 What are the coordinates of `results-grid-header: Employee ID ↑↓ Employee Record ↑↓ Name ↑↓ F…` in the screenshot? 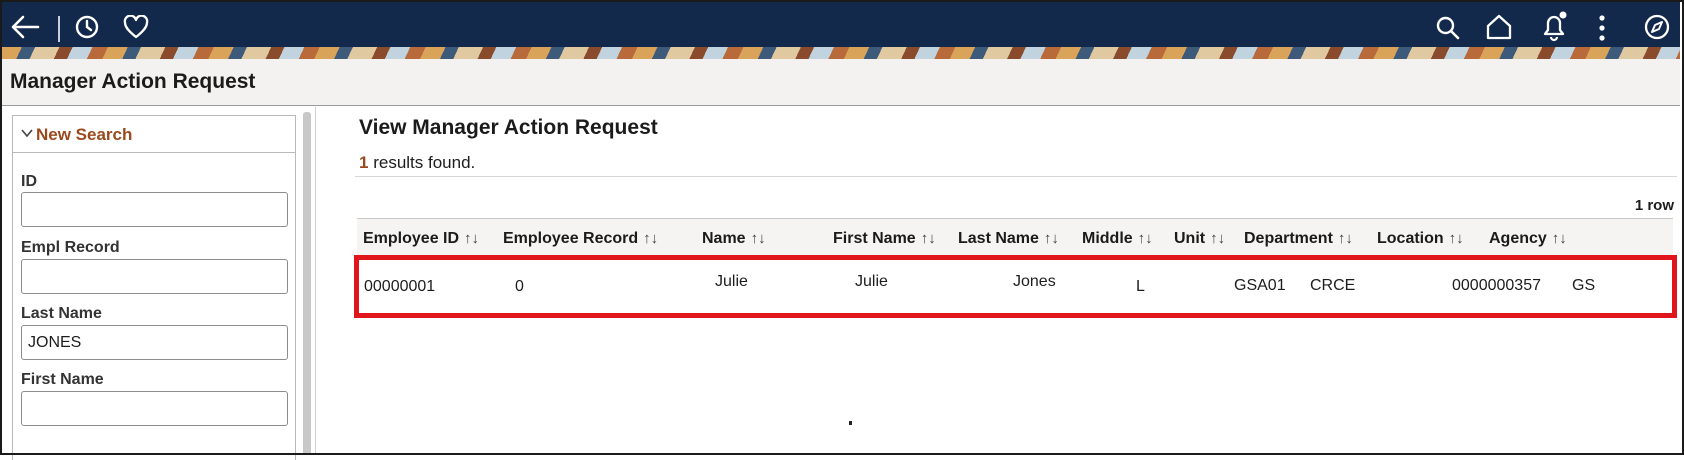 It's located at (1015, 238).